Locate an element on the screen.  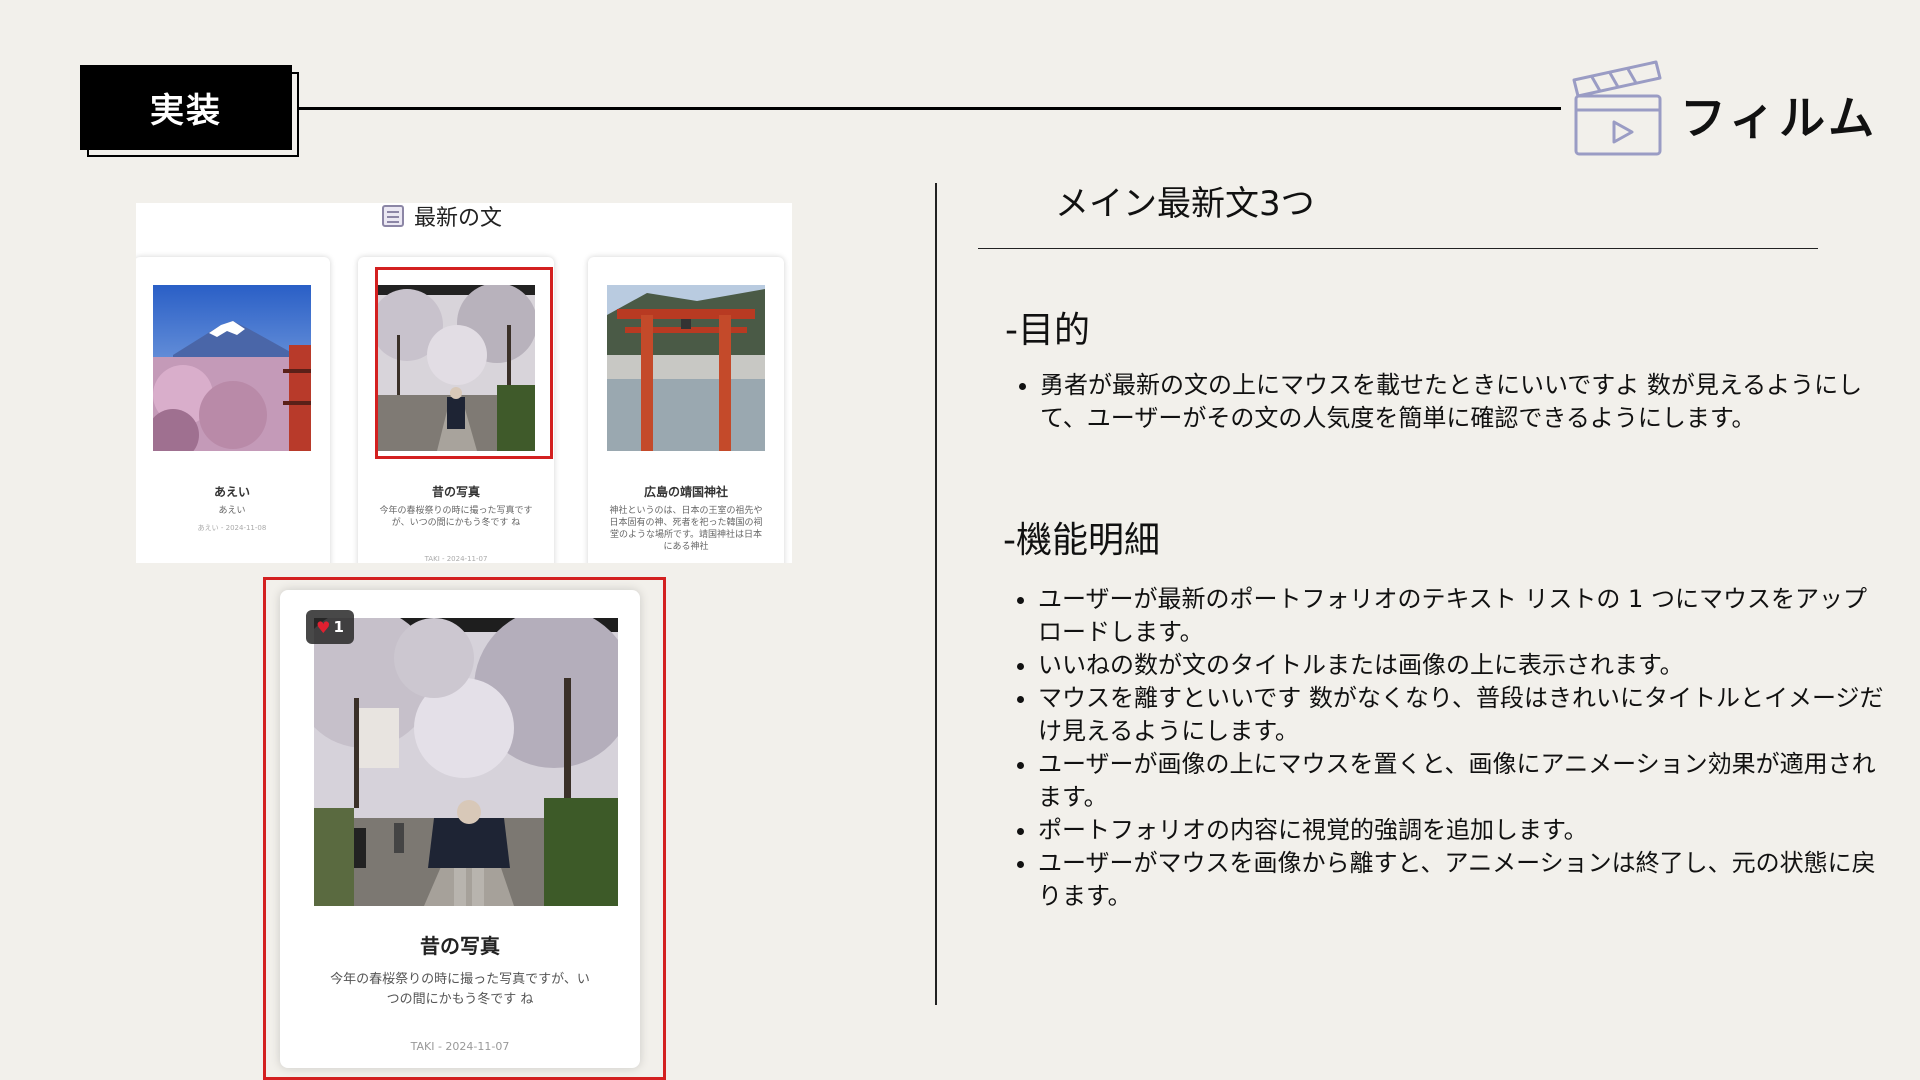
list-item: ユーザーが画像の上にマウスを置くと、画像にアニメーション効果が適用されます。 is located at coordinates (1463, 781).